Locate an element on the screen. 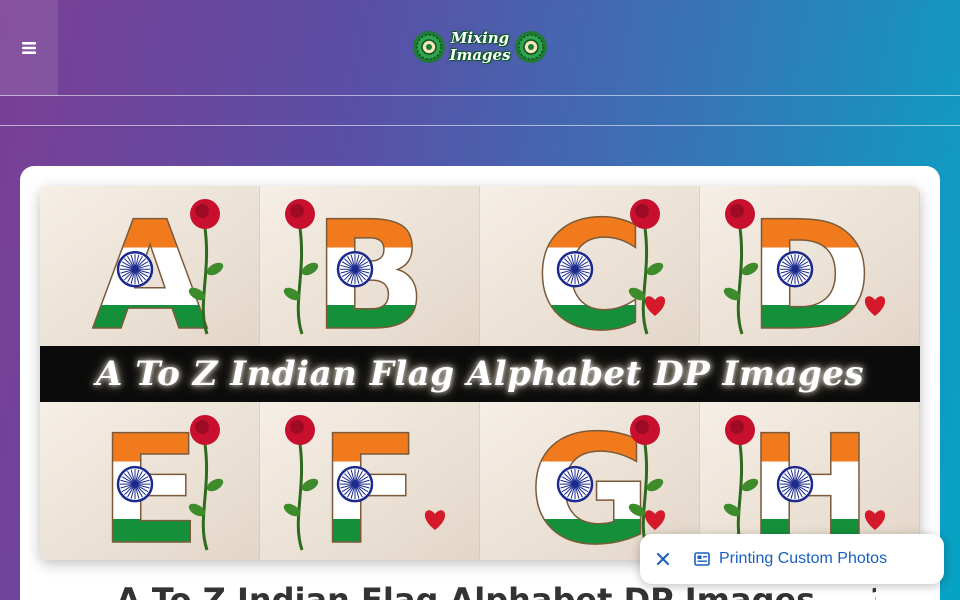 Image resolution: width=960 pixels, height=600 pixels. letter-tile: F is located at coordinates (370, 481).